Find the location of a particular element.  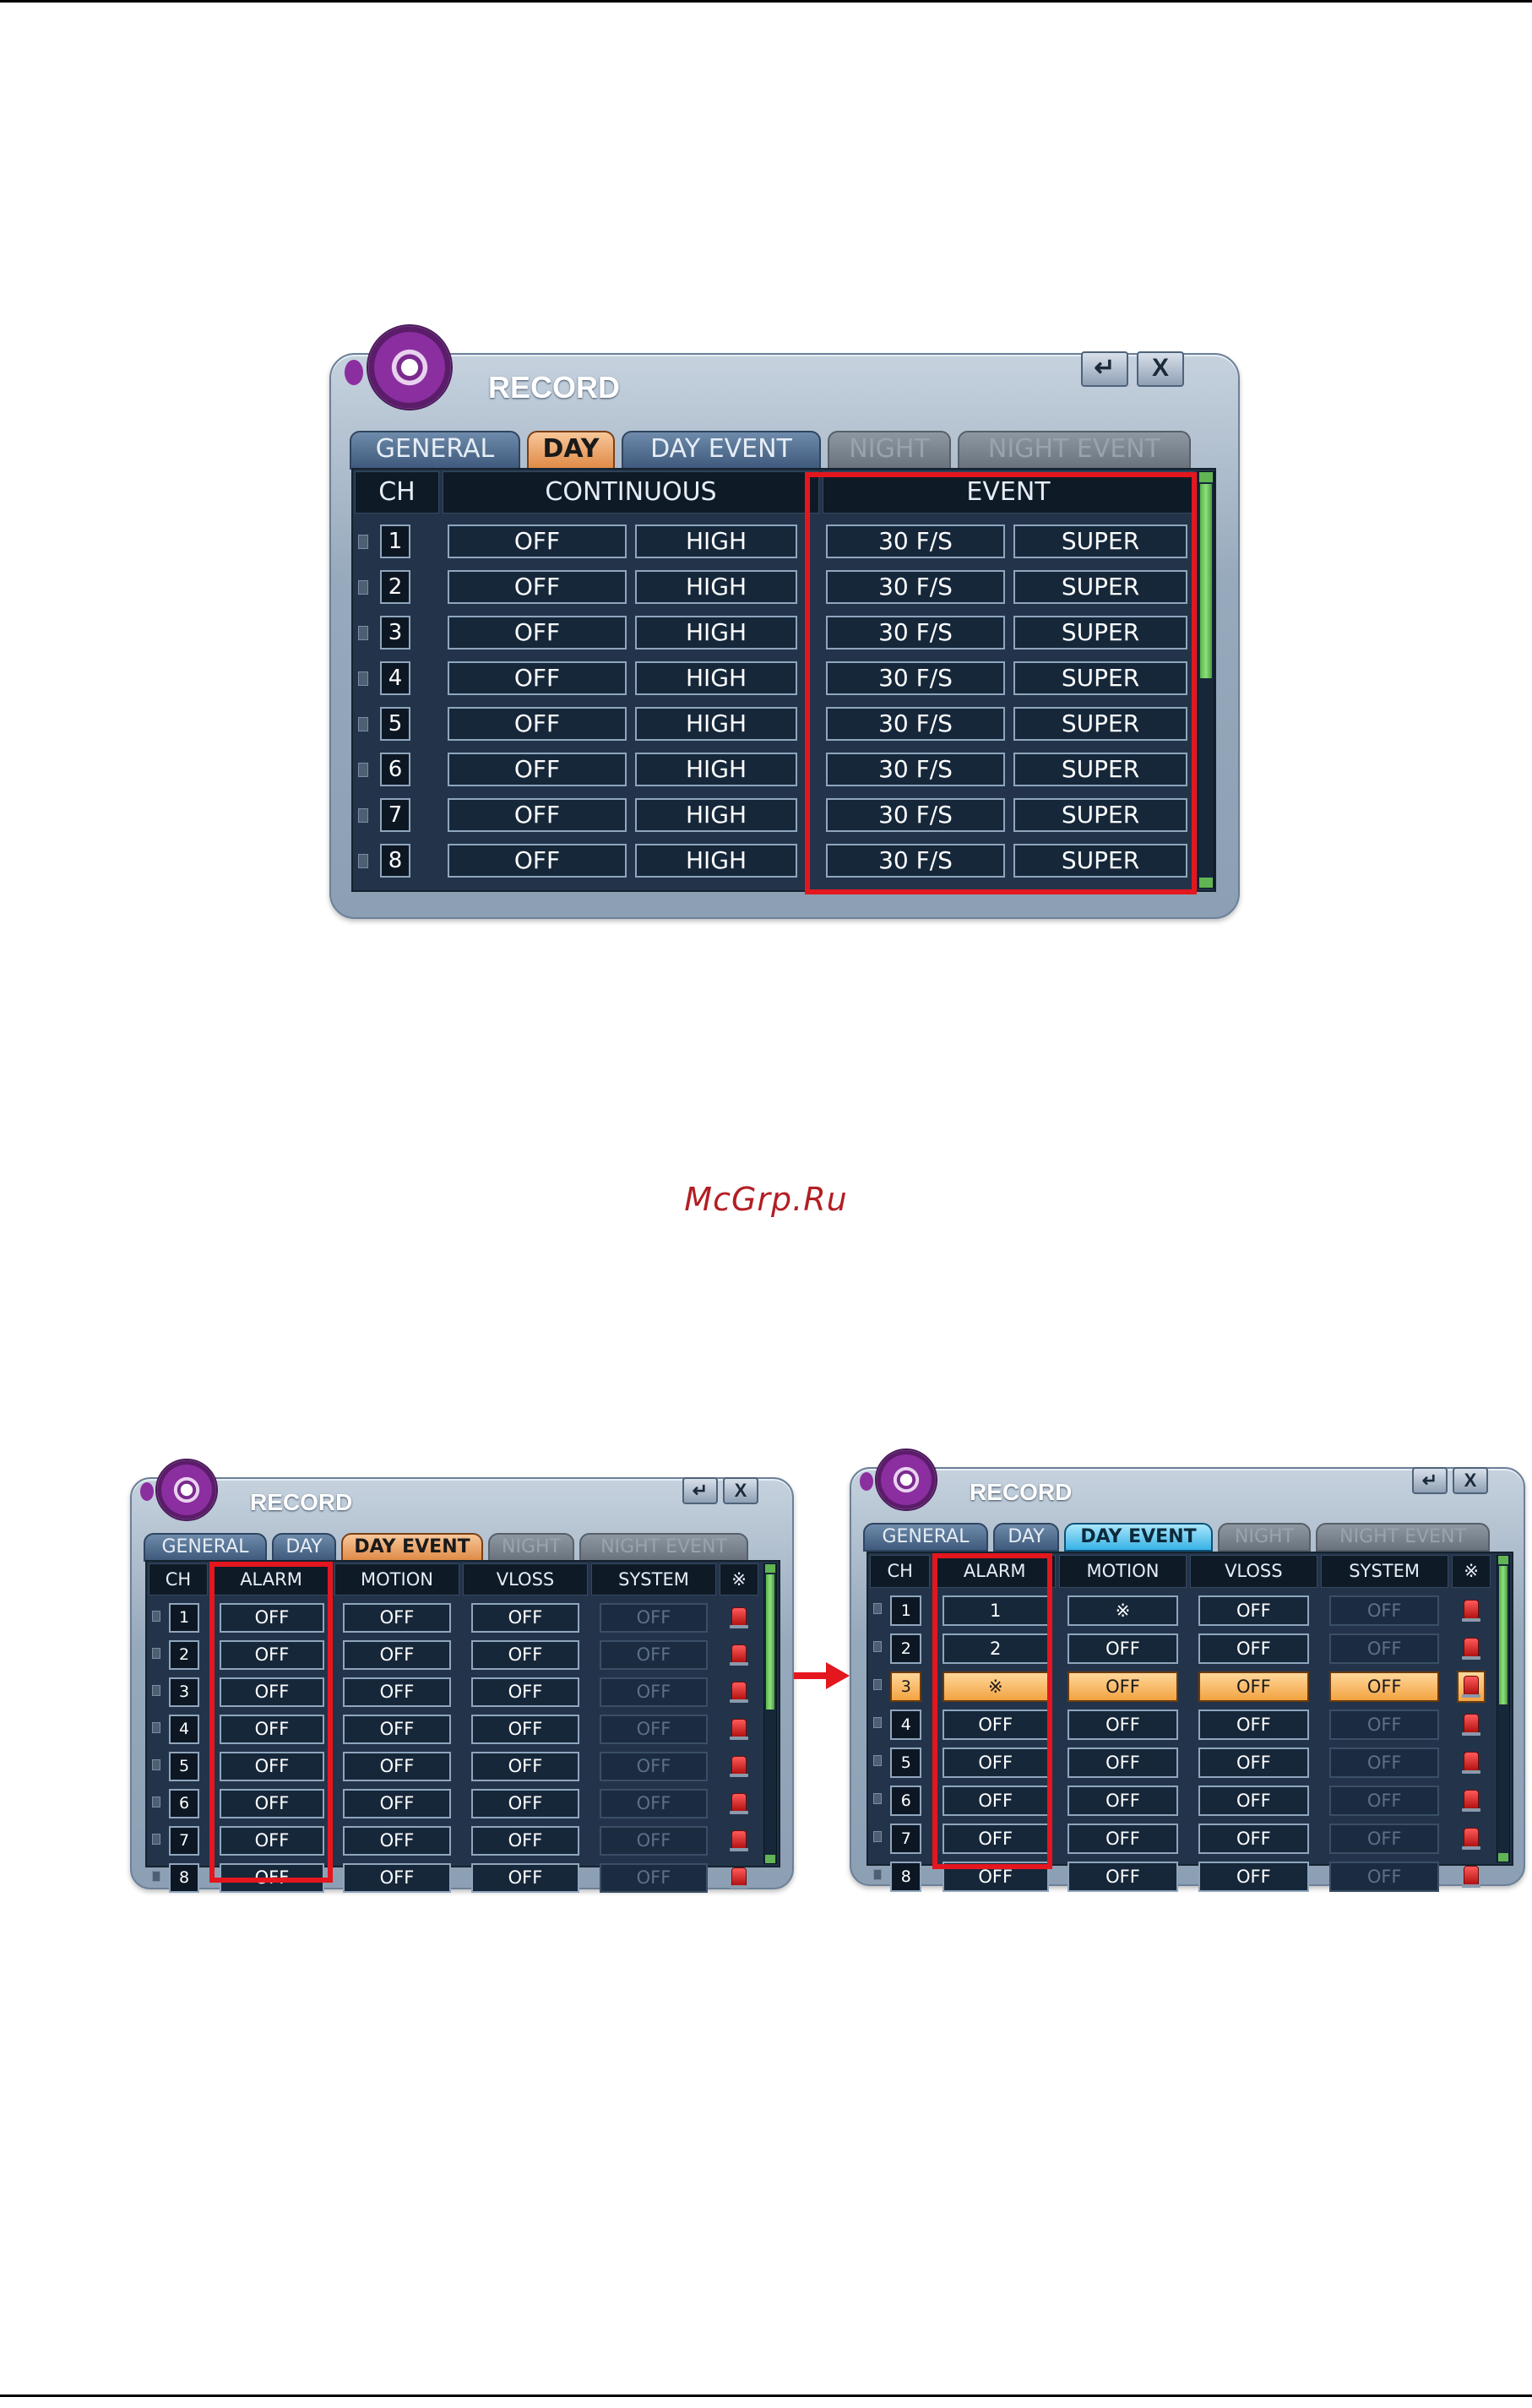

channel-number: 2 is located at coordinates (184, 1655).